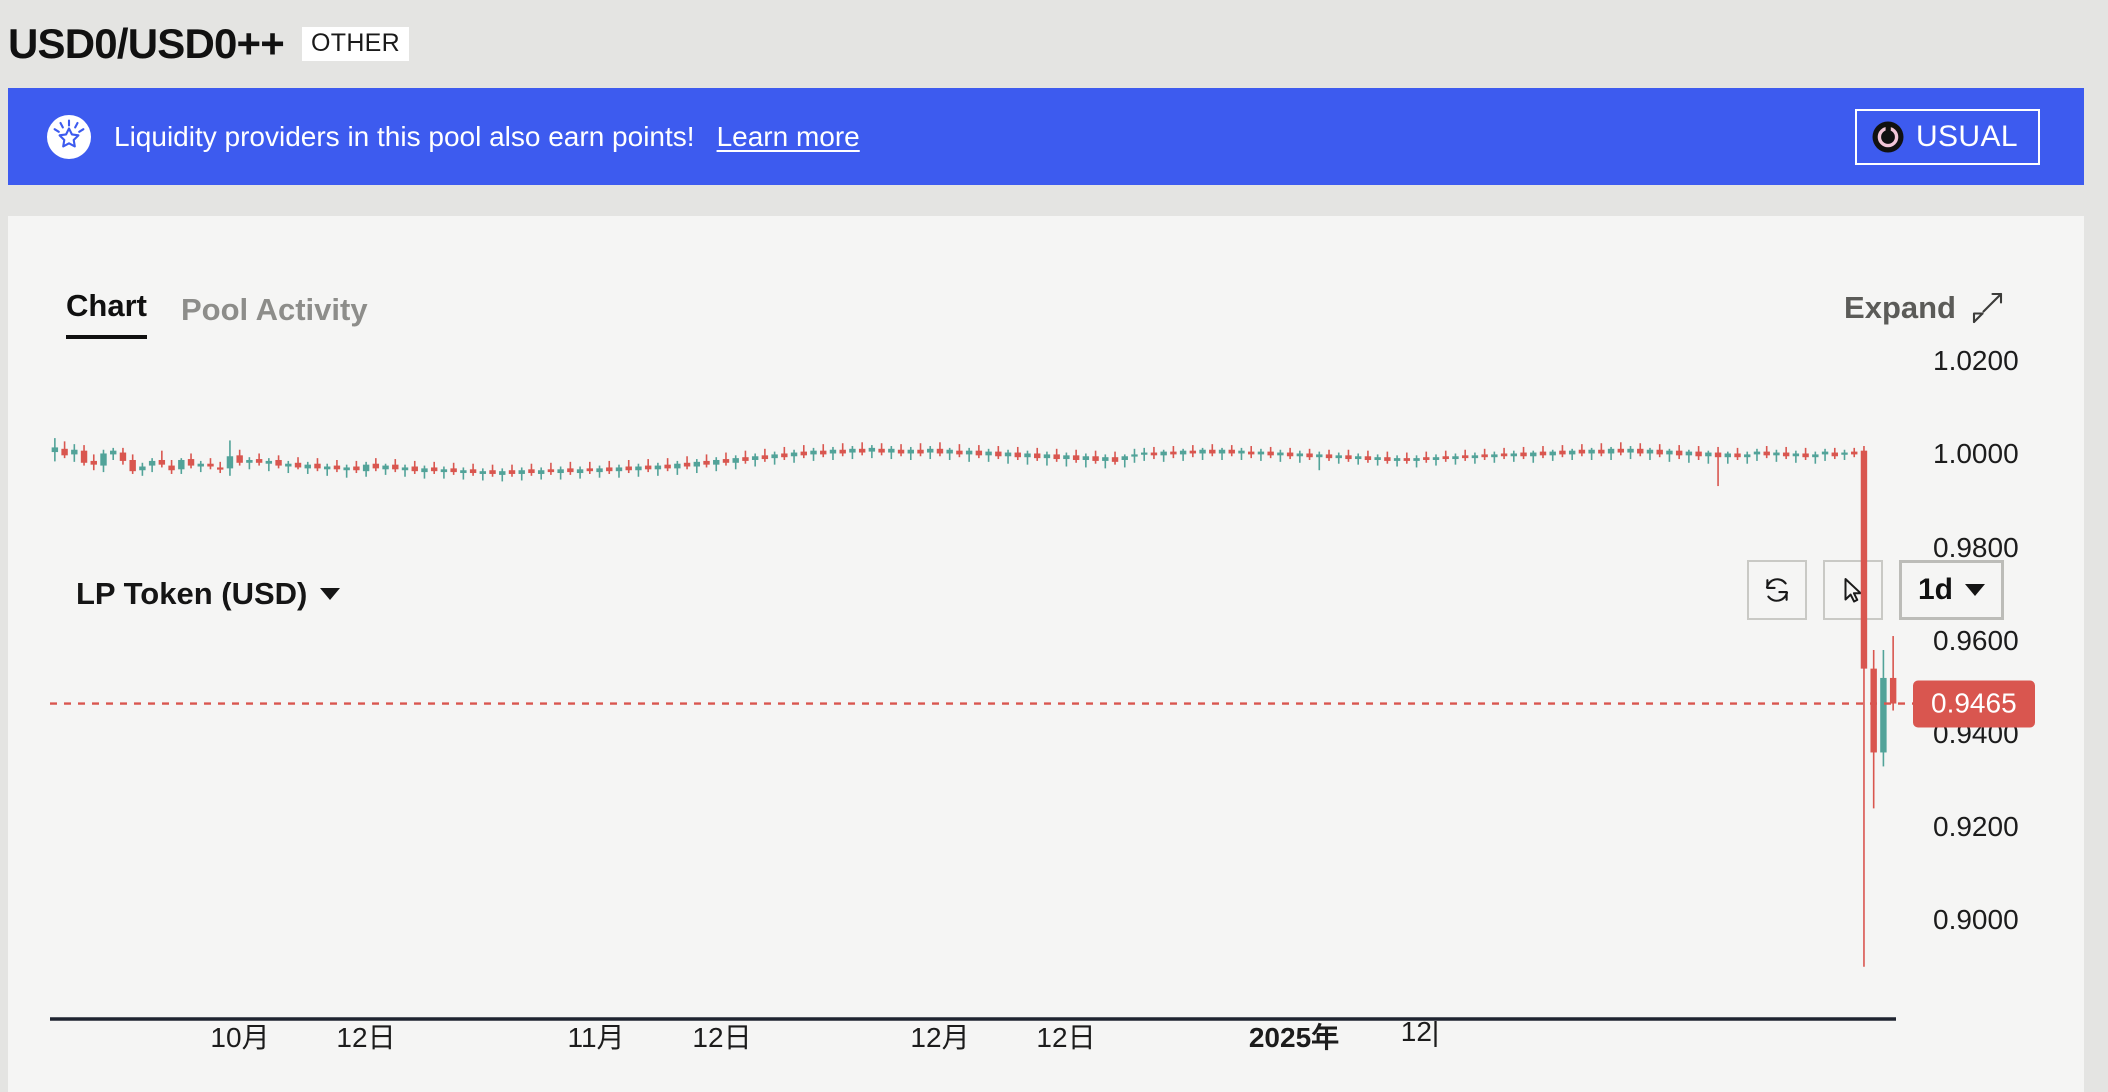 This screenshot has height=1092, width=2108. What do you see at coordinates (69, 136) in the screenshot?
I see `sparkle-star-icon` at bounding box center [69, 136].